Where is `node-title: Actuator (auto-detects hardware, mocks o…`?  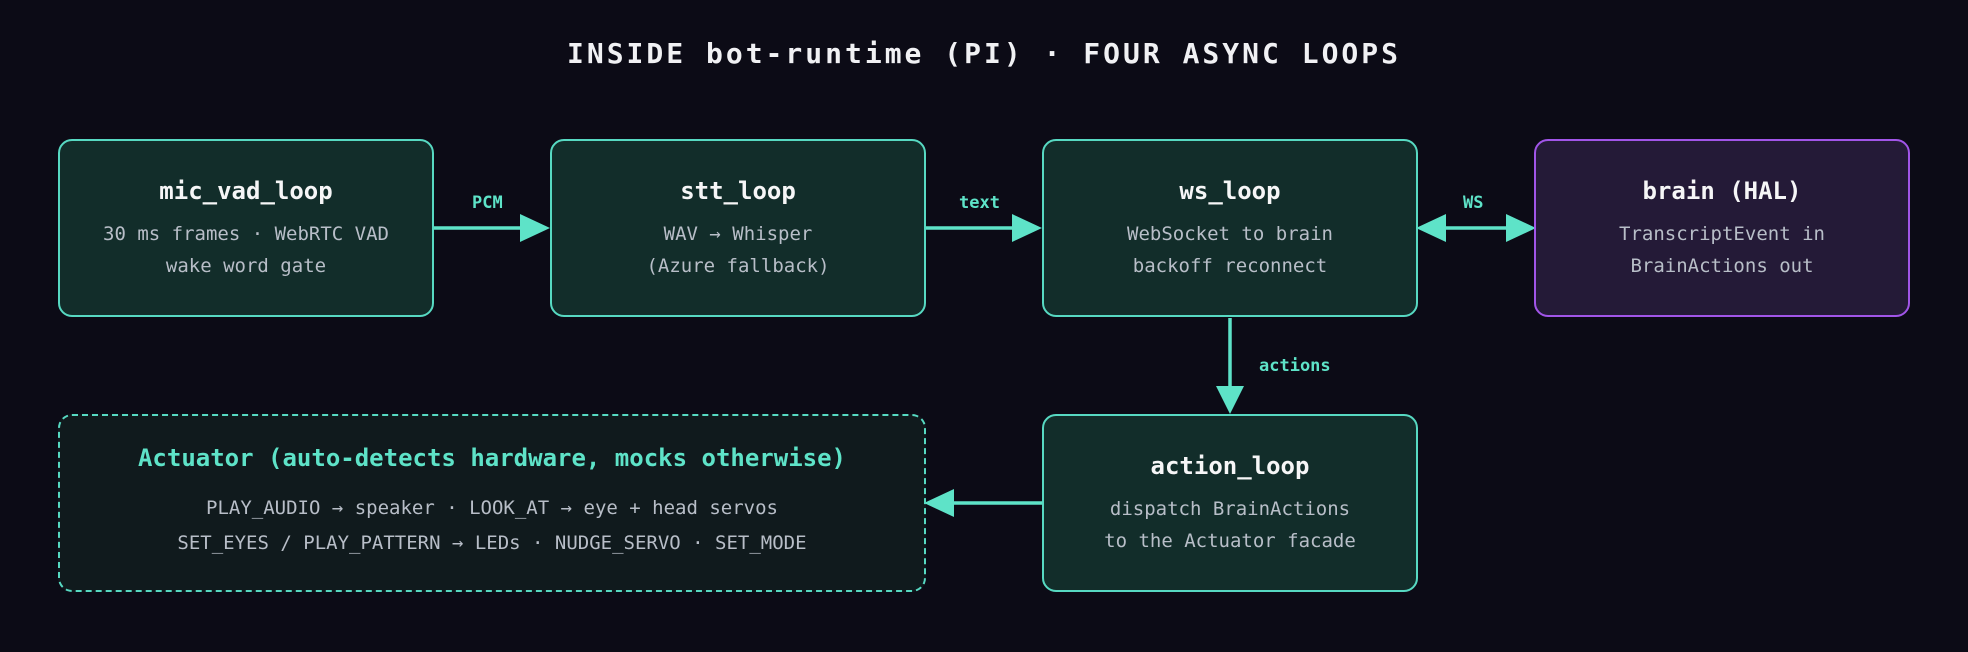
node-title: Actuator (auto-detects hardware, mocks o… is located at coordinates (491, 458).